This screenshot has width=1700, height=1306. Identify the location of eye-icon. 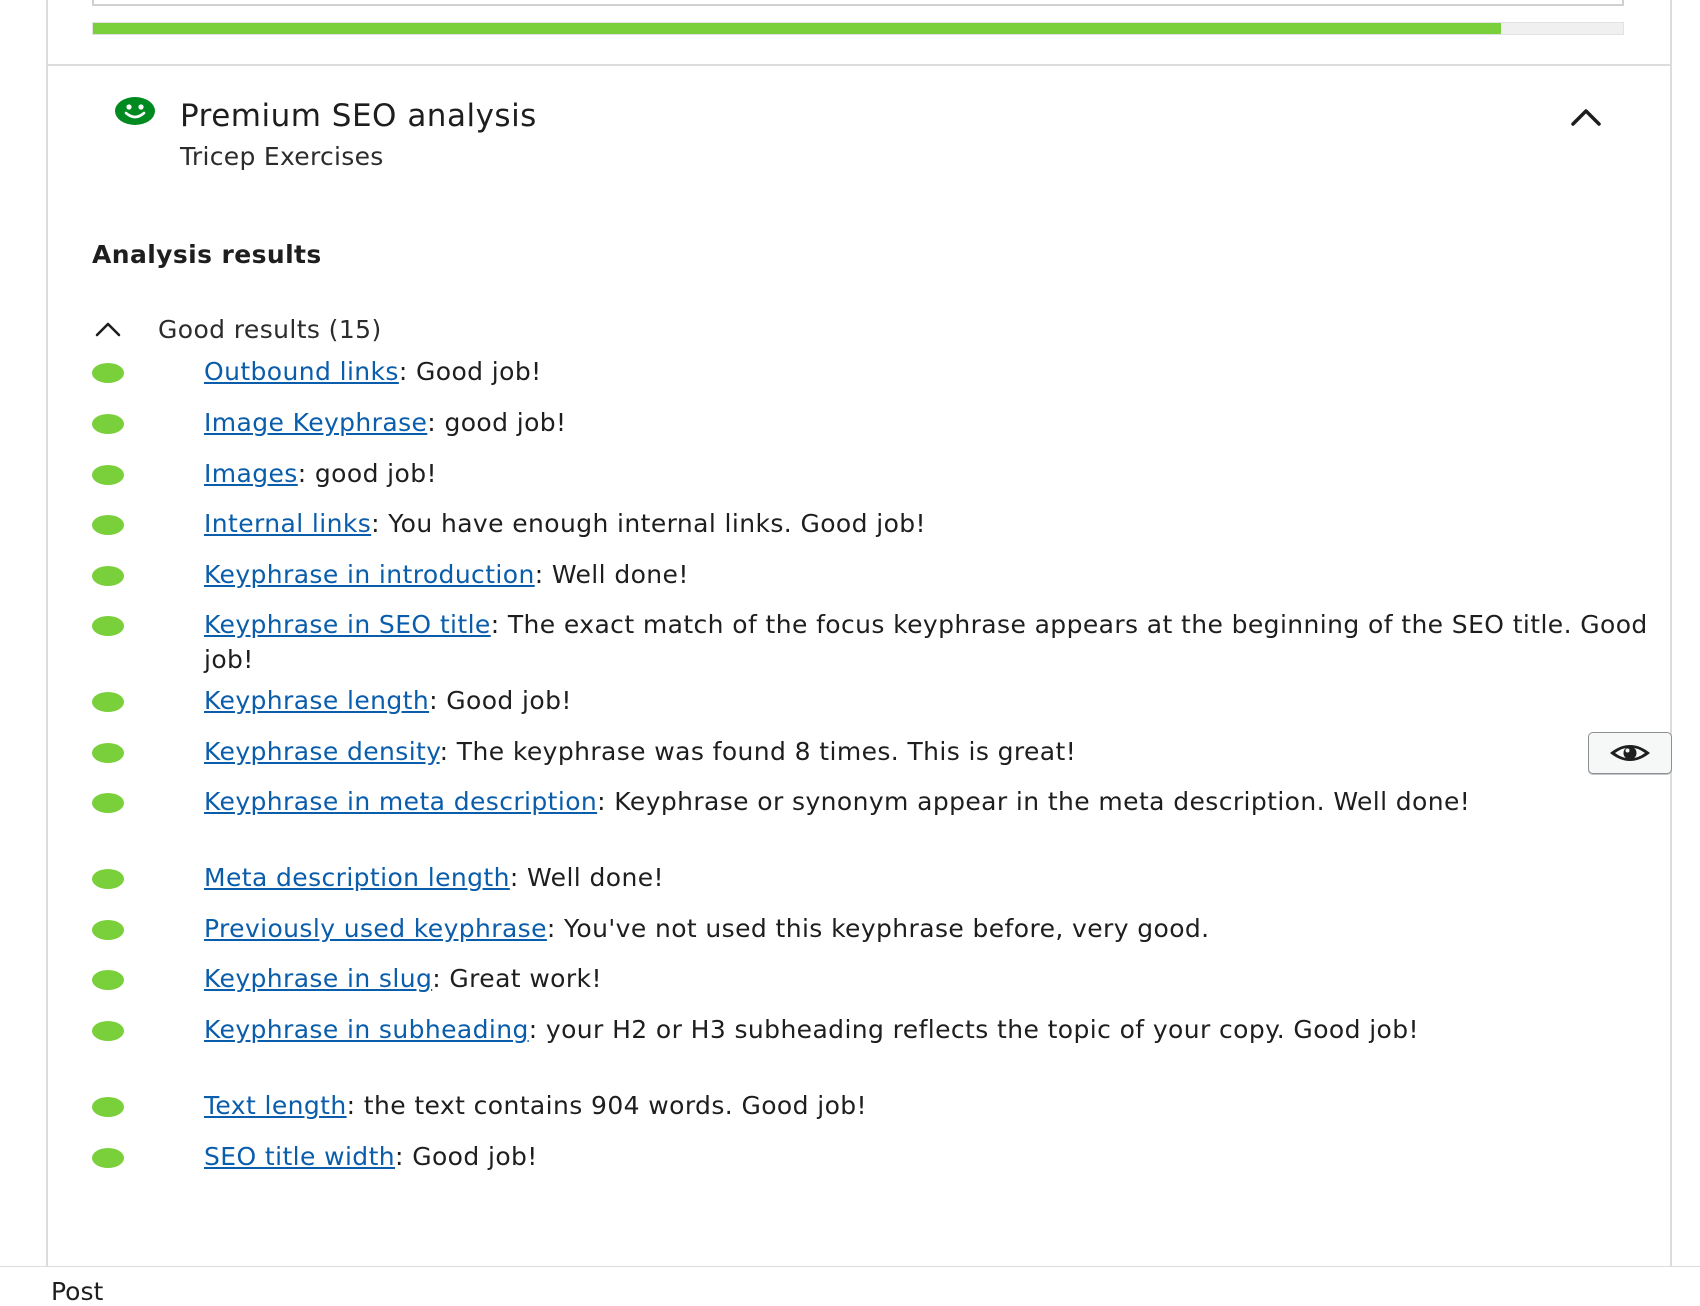
(1630, 753).